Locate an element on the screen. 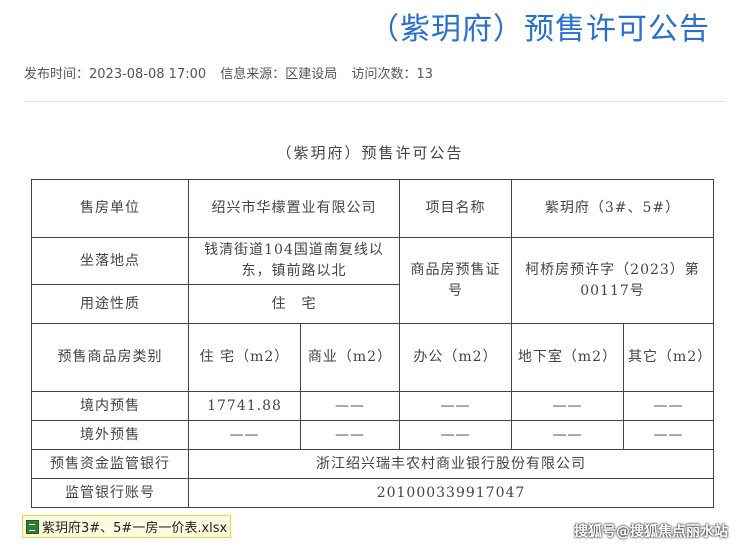 The height and width of the screenshot is (549, 740). article-meta: 发布时间：2023-08-08 17:00 信息来源：区建设局 访问次数：13 is located at coordinates (233, 72).